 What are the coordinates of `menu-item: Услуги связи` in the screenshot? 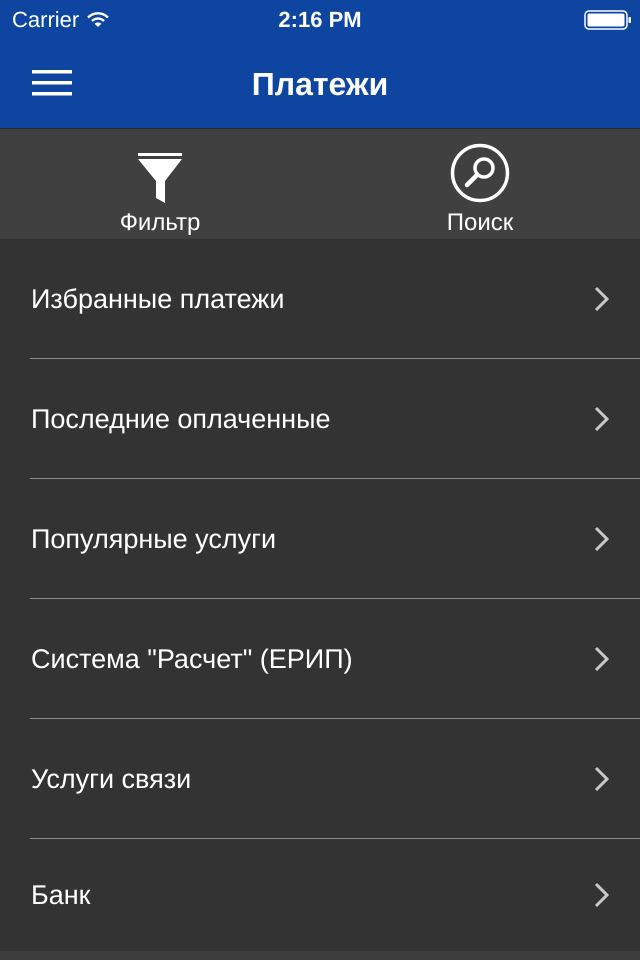 It's located at (320, 779).